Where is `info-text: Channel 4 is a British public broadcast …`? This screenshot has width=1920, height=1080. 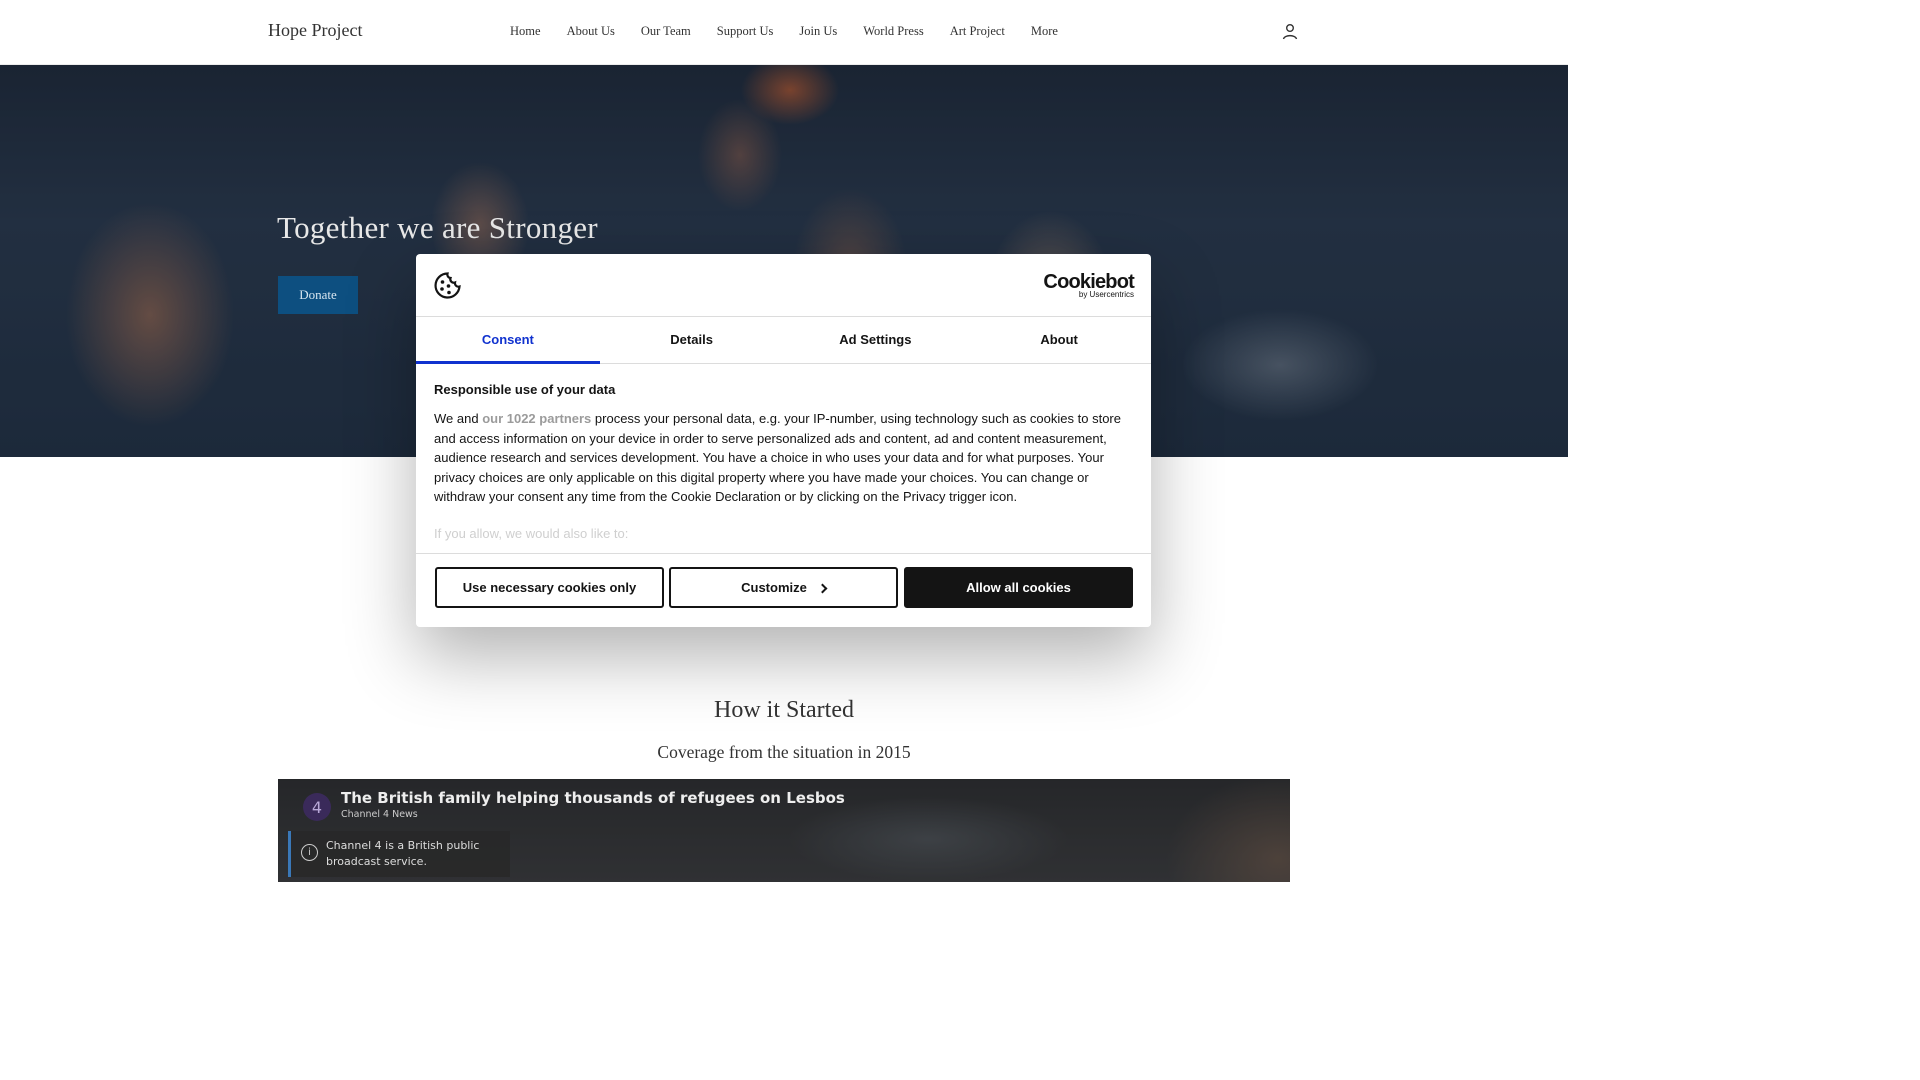 info-text: Channel 4 is a British public broadcast … is located at coordinates (403, 853).